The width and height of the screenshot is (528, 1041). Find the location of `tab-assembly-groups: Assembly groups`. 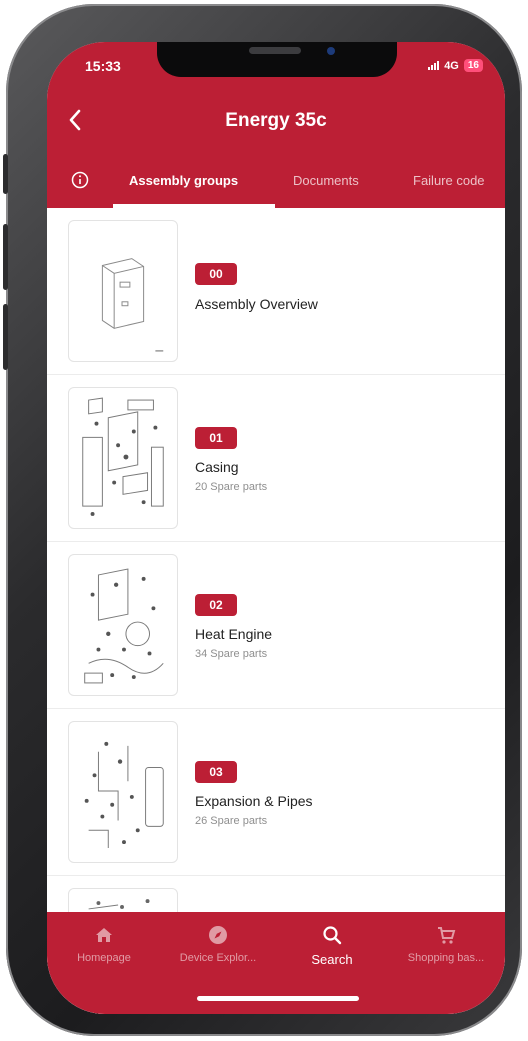

tab-assembly-groups: Assembly groups is located at coordinates (183, 180).